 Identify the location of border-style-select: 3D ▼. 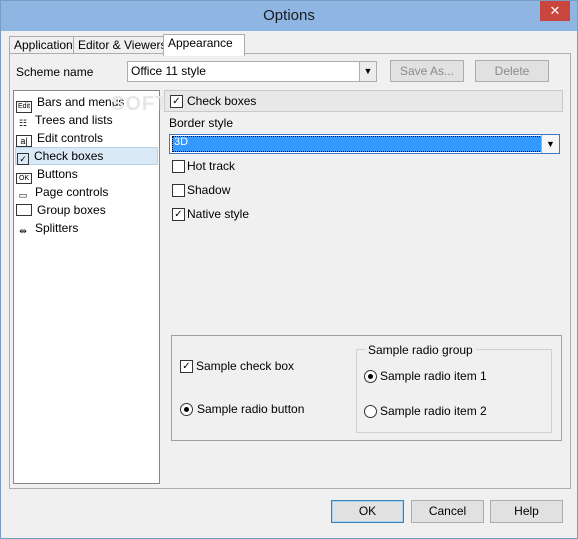
(364, 144).